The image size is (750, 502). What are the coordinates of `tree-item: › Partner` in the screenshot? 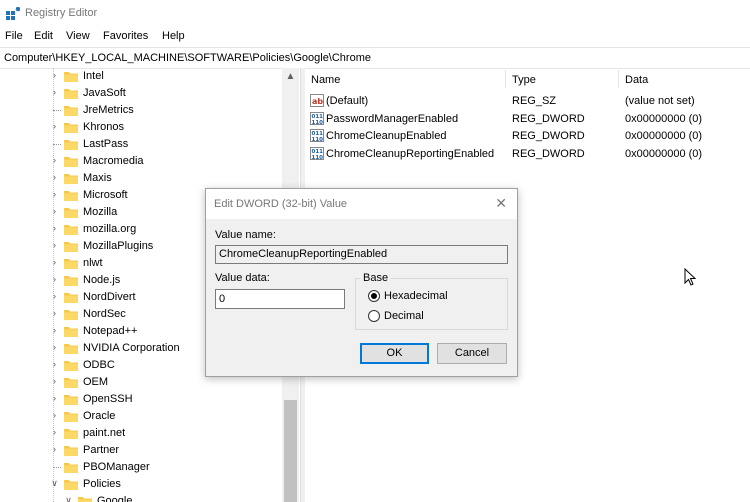 It's located at (141, 450).